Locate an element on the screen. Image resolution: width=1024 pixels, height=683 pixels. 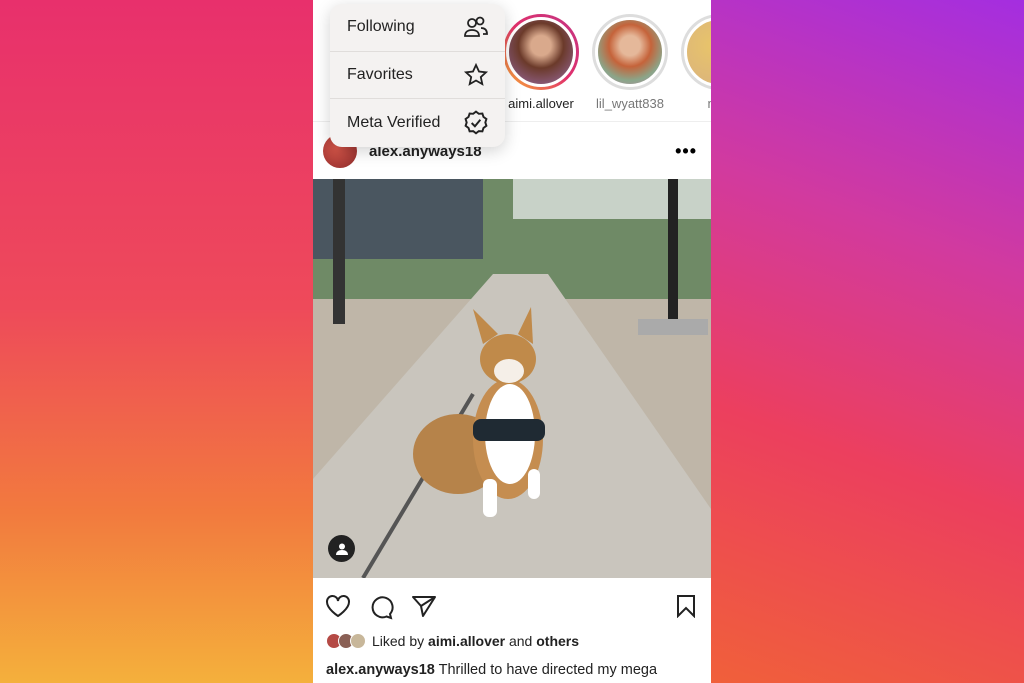
story-lil-wyatt: lil_wyatt838 is located at coordinates (630, 62).